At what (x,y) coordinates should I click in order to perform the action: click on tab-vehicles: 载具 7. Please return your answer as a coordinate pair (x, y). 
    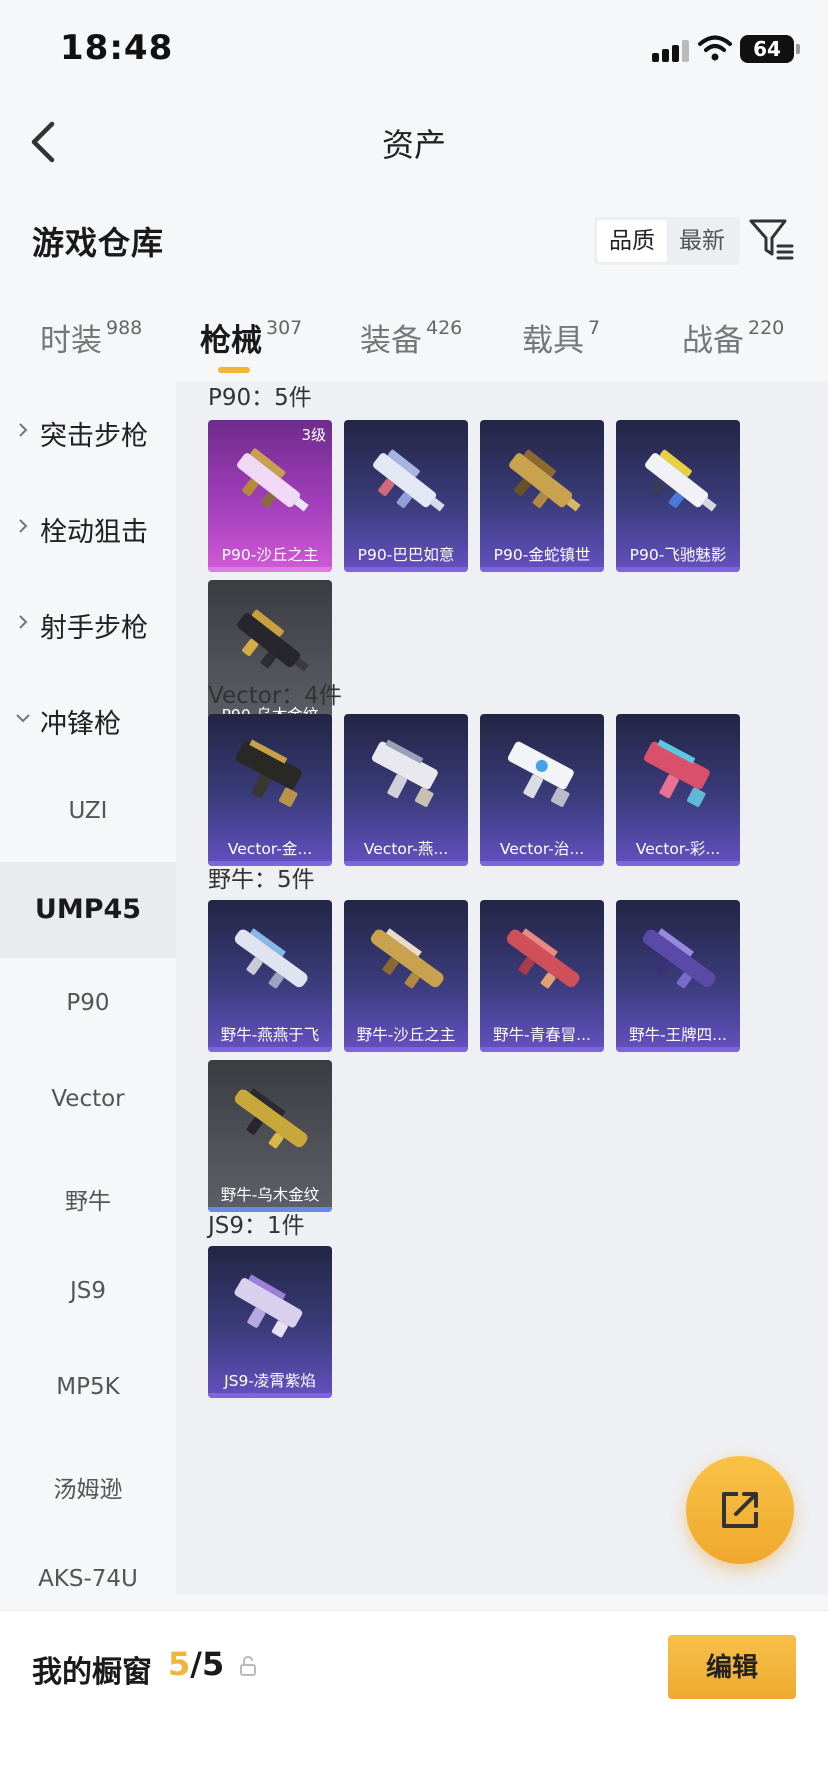
    Looking at the image, I should click on (561, 349).